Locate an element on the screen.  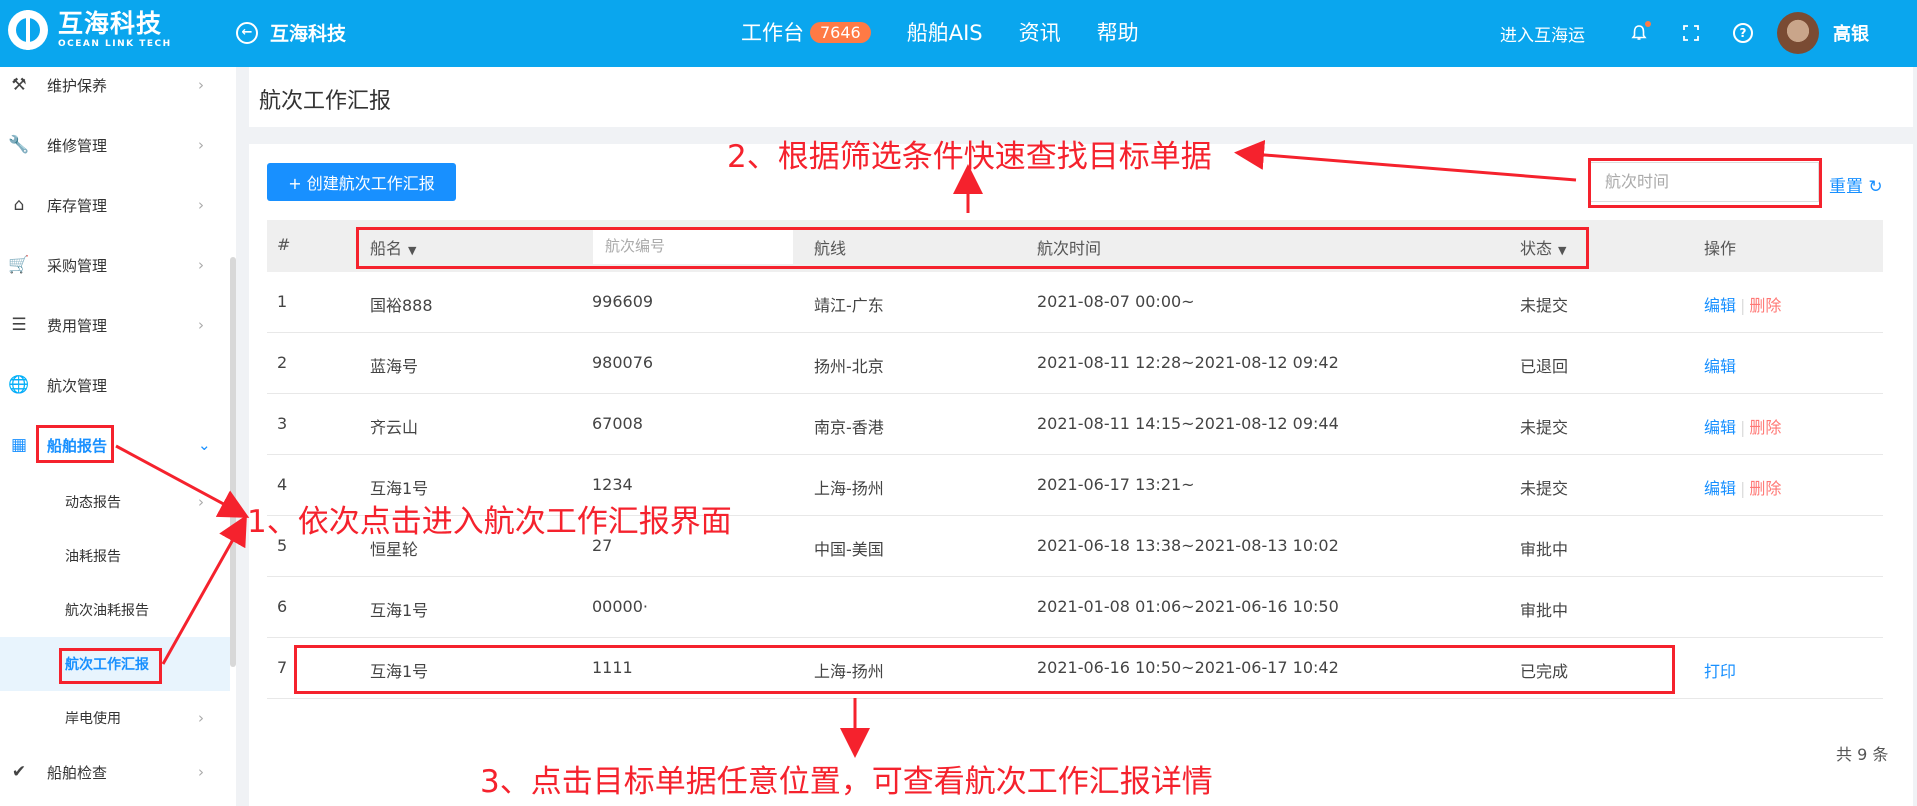
org-name: 互海科技 is located at coordinates (308, 34).